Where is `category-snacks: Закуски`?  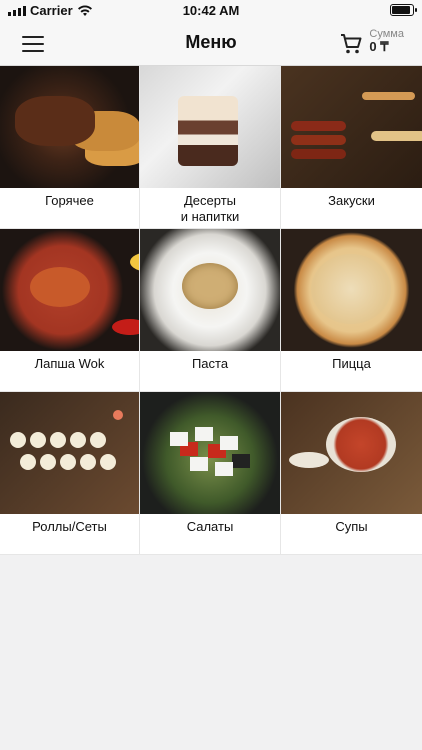 category-snacks: Закуски is located at coordinates (351, 147).